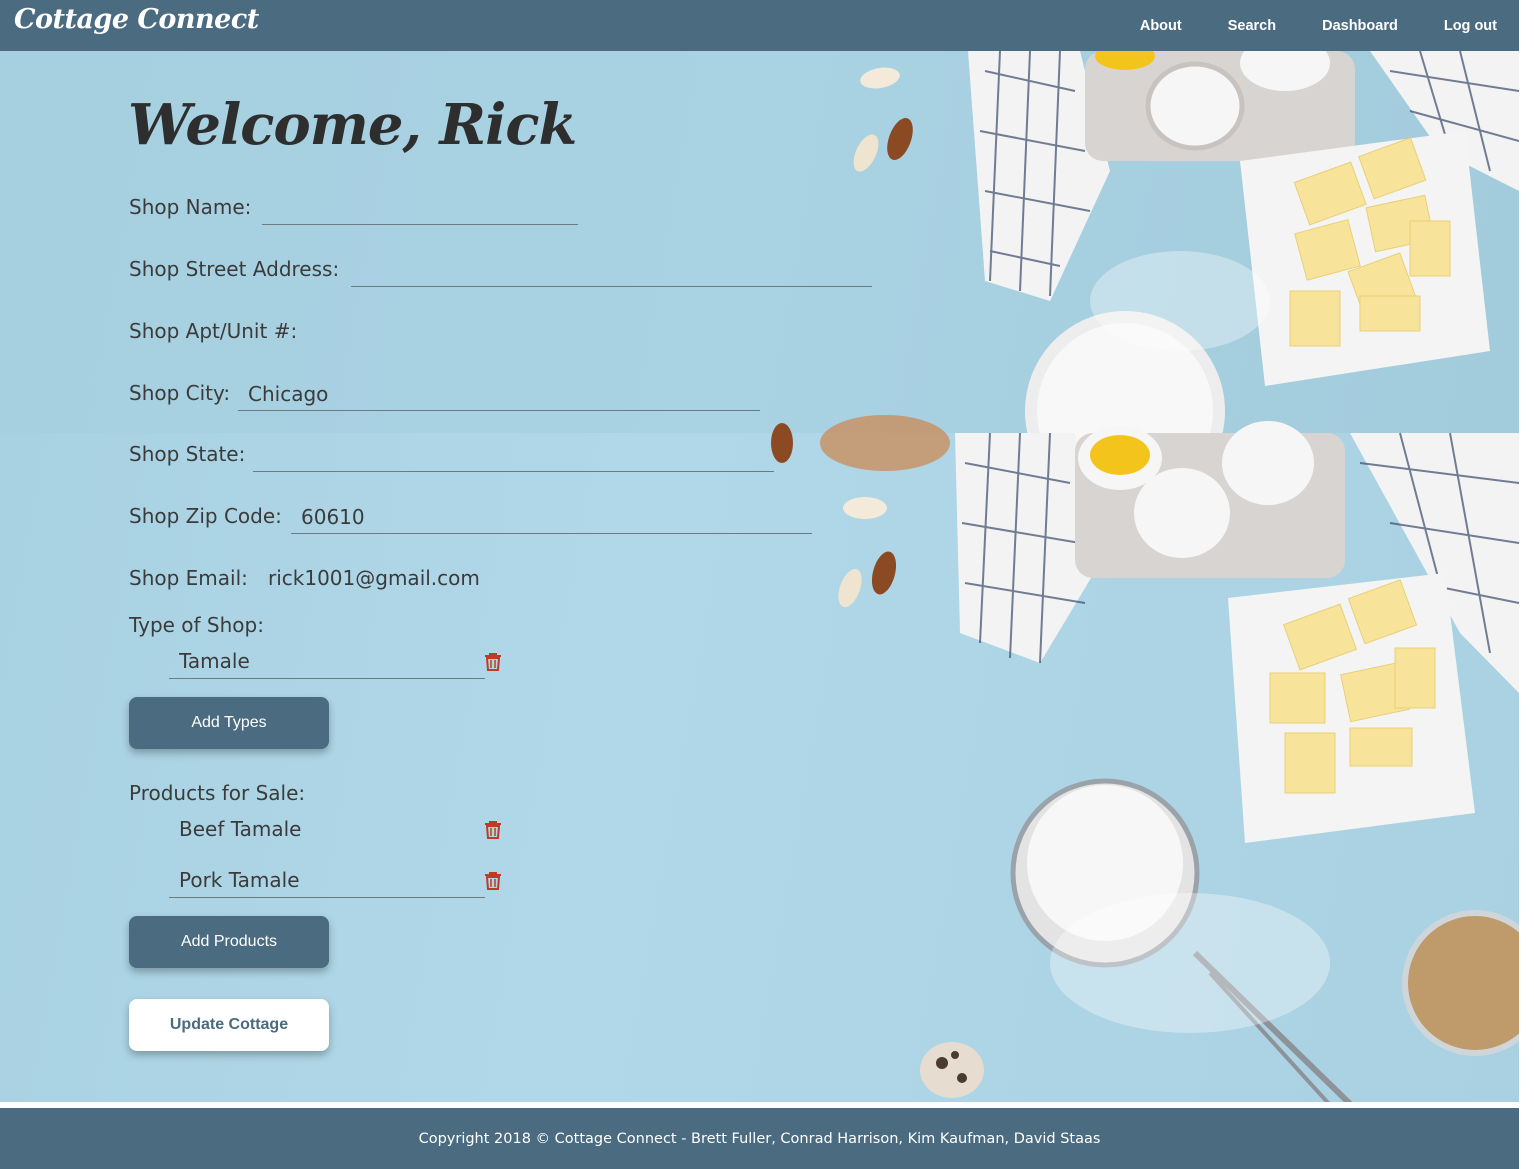  What do you see at coordinates (374, 578) in the screenshot?
I see `shop-email-value: rick1001@gmail.com` at bounding box center [374, 578].